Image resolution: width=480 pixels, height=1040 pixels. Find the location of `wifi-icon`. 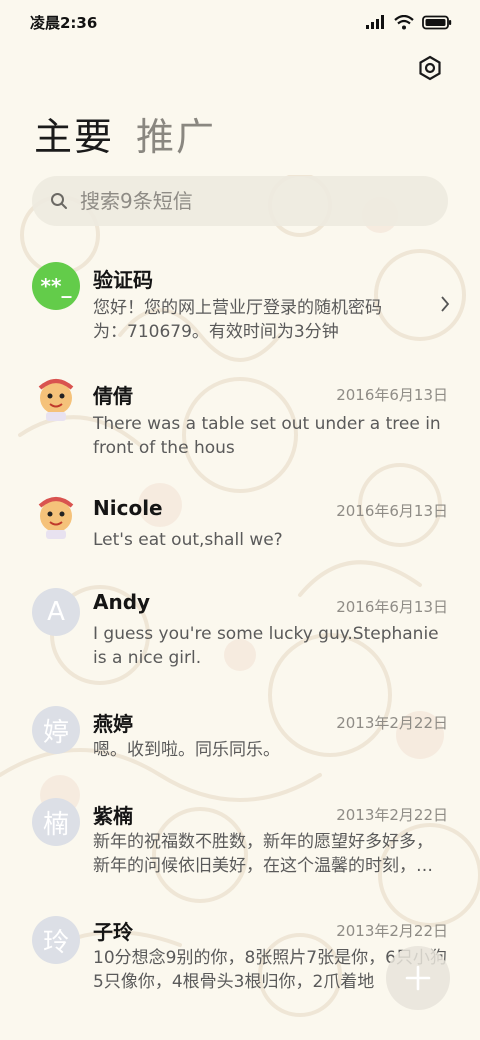

wifi-icon is located at coordinates (404, 21).